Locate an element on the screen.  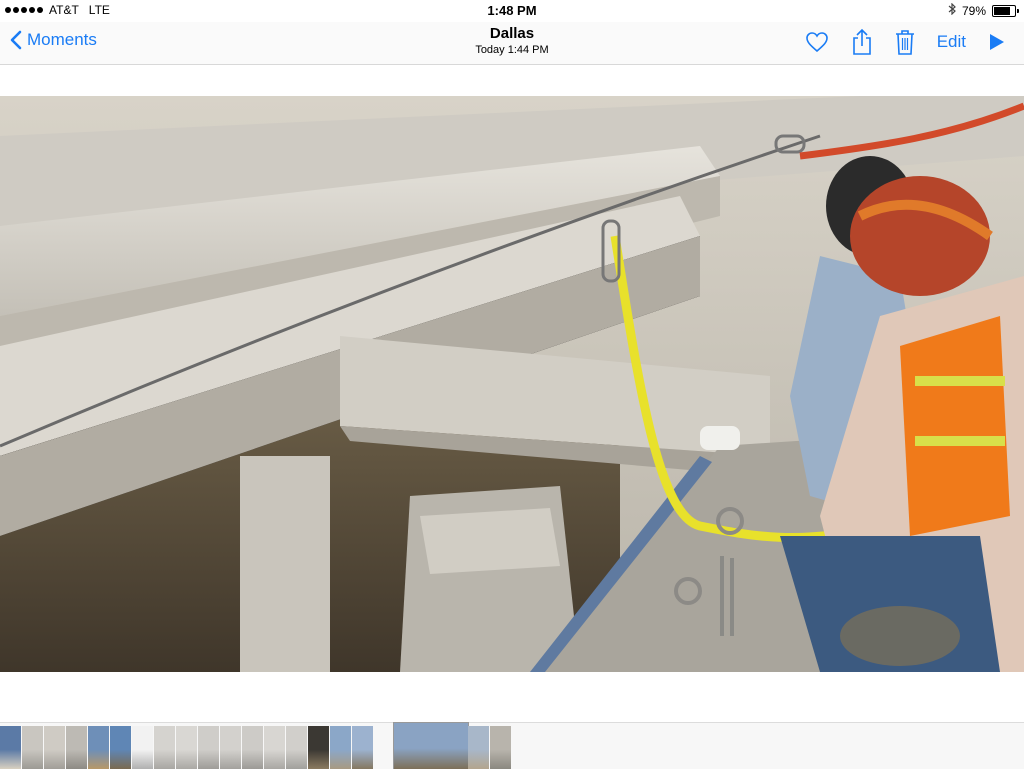
play-button is located at coordinates (997, 42).